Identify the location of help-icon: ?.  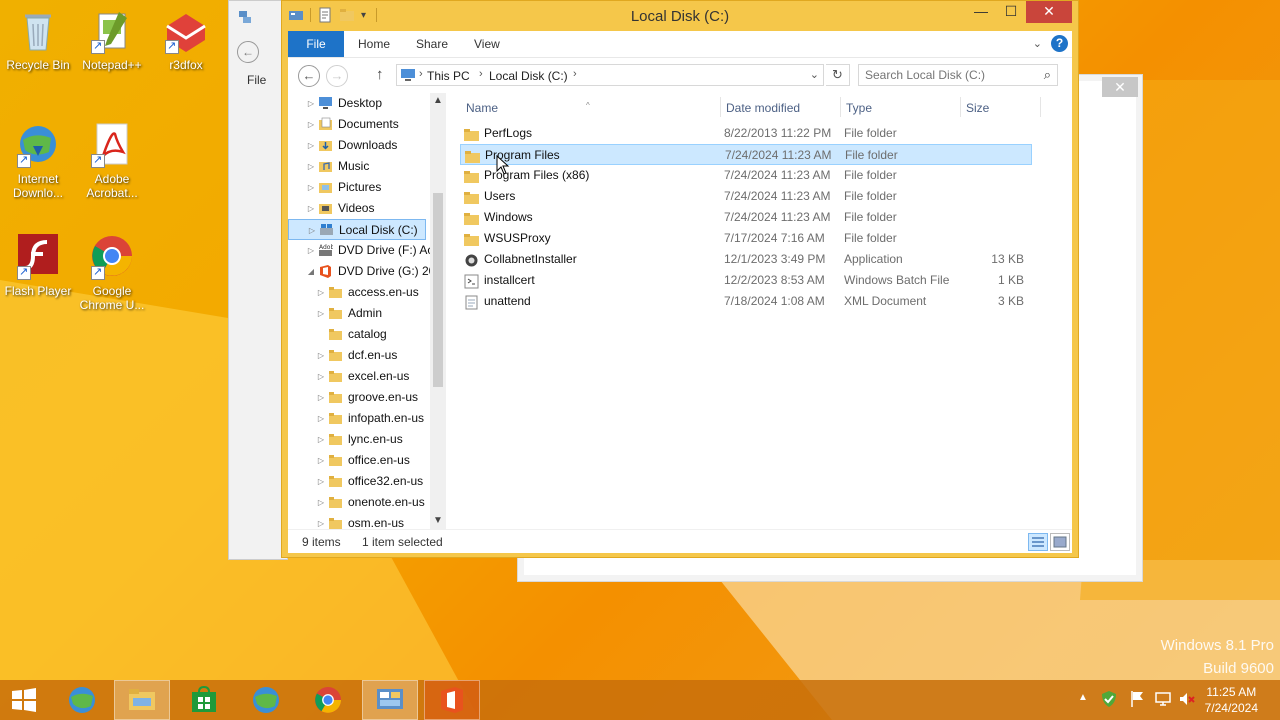
(1059, 43).